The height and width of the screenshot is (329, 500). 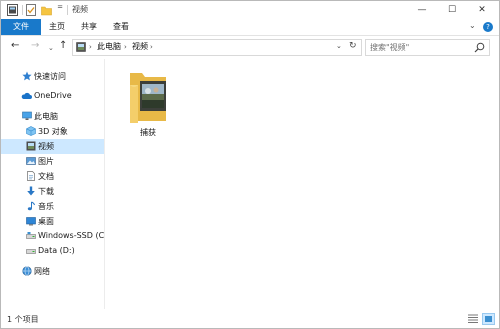 I want to click on sidebar-item-label: 下载, so click(x=46, y=191).